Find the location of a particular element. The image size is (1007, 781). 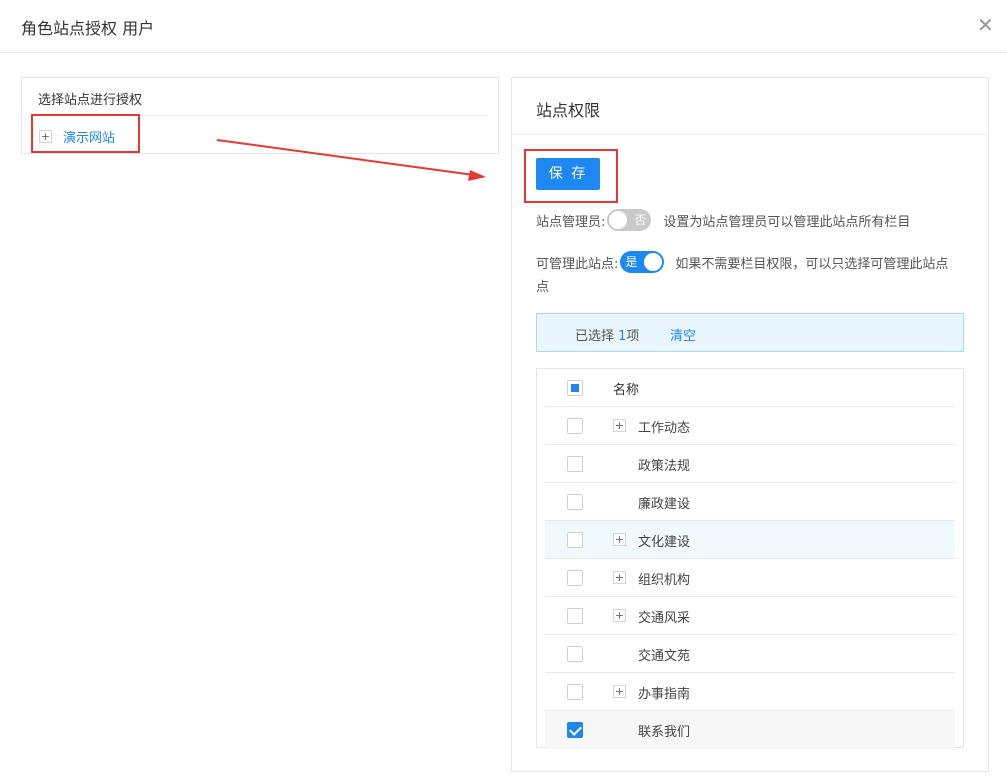

selection-info-bar: 已选择 1项 清空 is located at coordinates (750, 332).